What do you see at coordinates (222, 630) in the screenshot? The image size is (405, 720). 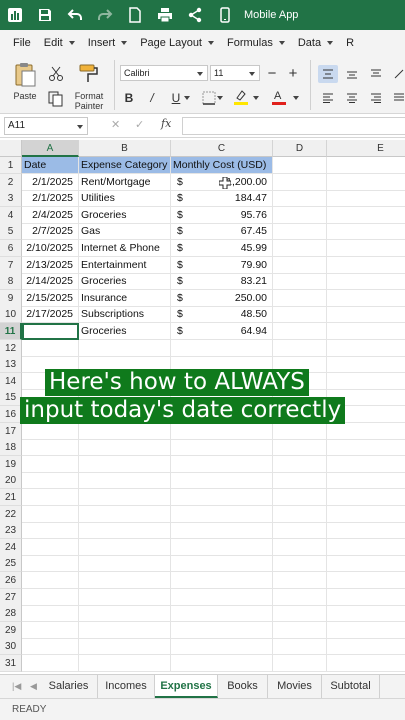 I see `cell-c29` at bounding box center [222, 630].